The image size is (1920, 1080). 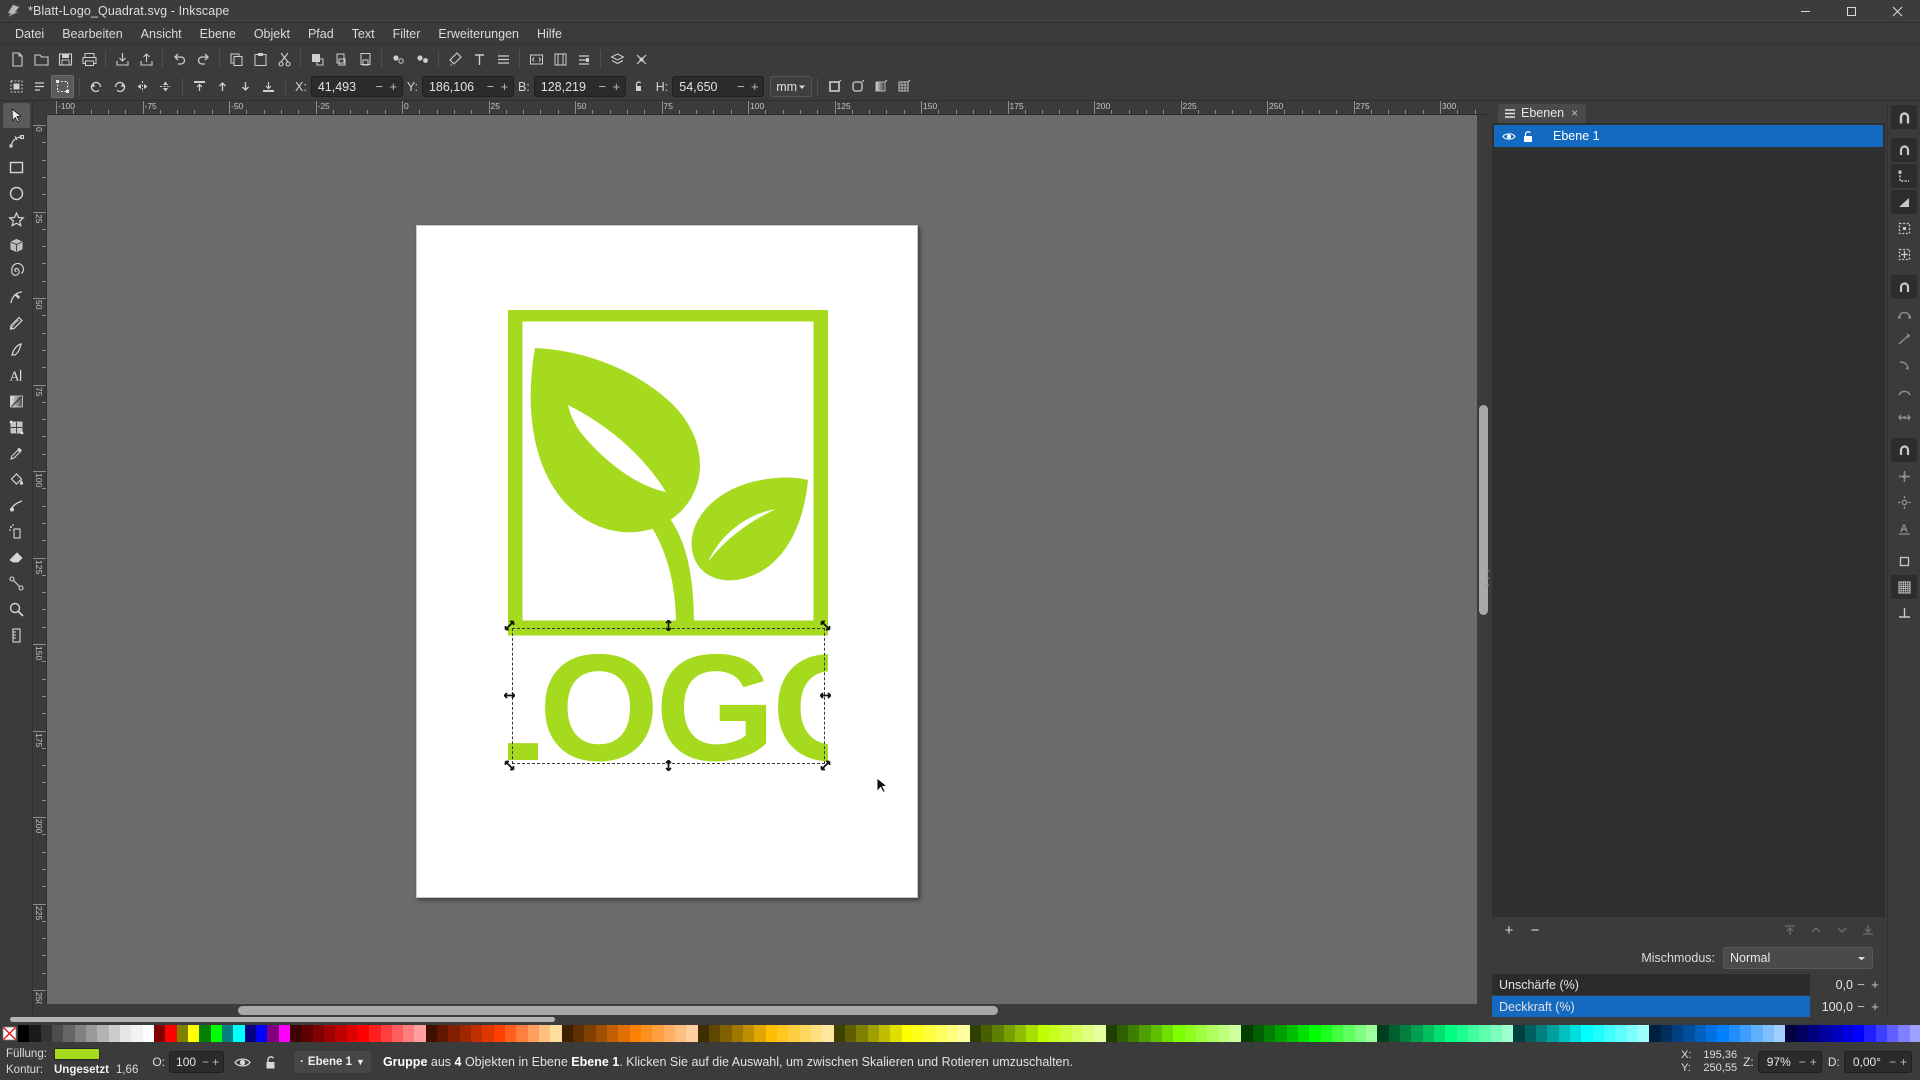 I want to click on eye-icon, so click(x=1509, y=136).